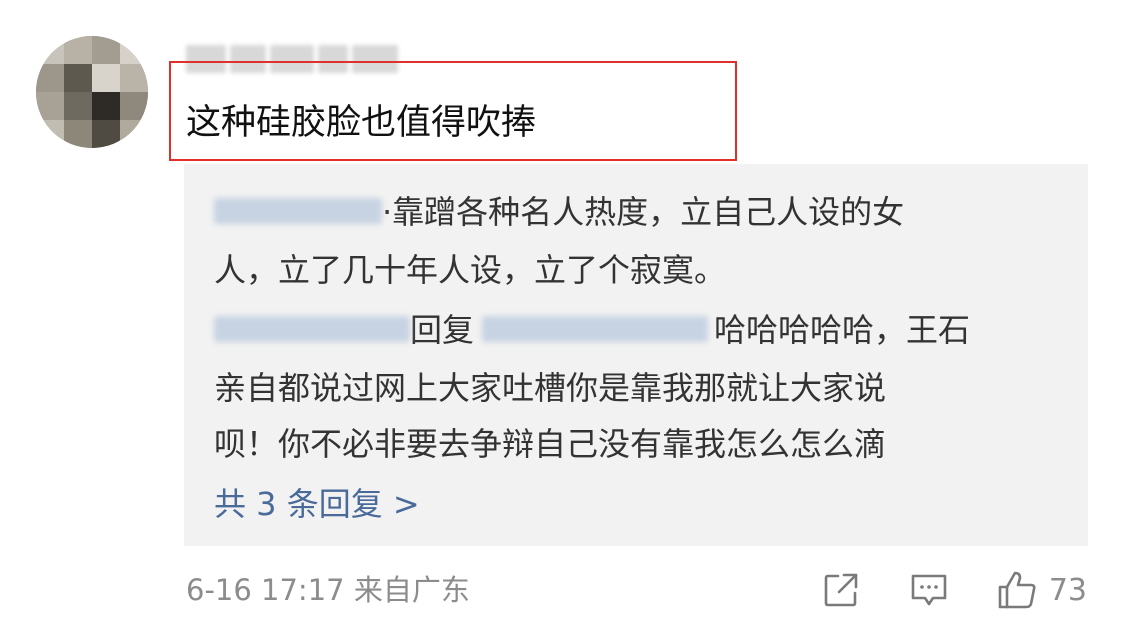  What do you see at coordinates (442, 330) in the screenshot?
I see `reply-word: 回复` at bounding box center [442, 330].